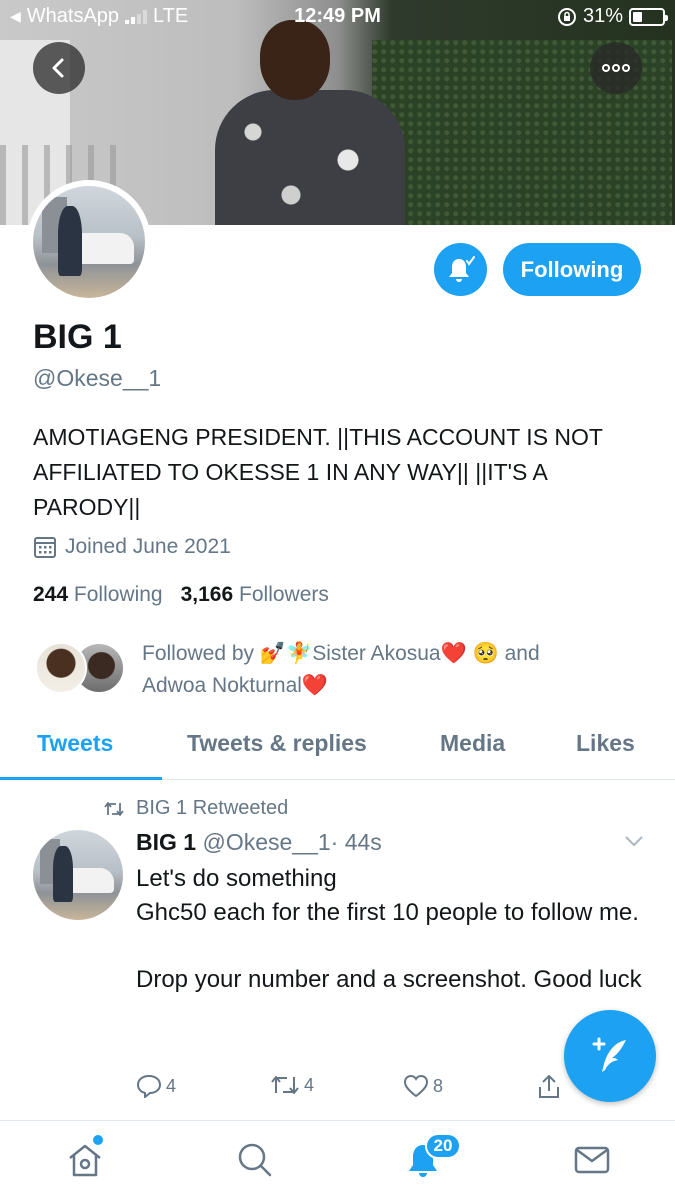 This screenshot has width=675, height=1200. What do you see at coordinates (196, 808) in the screenshot?
I see `retweet-indicator: BIG 1 Retweeted` at bounding box center [196, 808].